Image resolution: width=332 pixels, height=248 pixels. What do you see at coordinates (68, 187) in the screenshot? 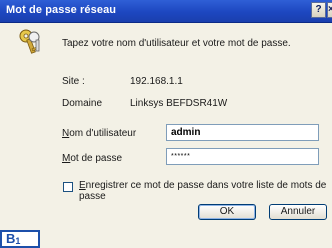
I see `remember-password-checkbox` at bounding box center [68, 187].